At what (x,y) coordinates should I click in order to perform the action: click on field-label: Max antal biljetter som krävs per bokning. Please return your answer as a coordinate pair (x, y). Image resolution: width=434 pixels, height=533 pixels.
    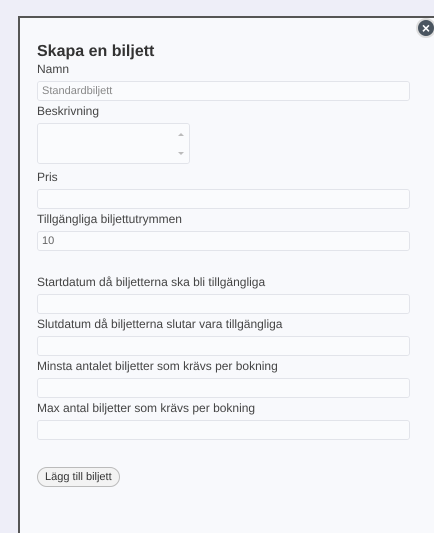
    Looking at the image, I should click on (146, 408).